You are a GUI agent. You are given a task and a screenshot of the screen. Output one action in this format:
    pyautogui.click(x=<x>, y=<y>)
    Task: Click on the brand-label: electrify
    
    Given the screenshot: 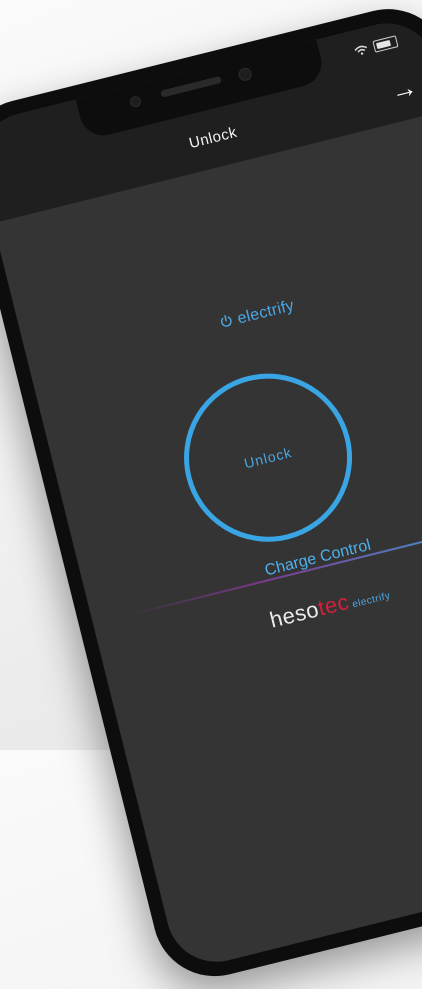 What is the action you would take?
    pyautogui.click(x=265, y=312)
    